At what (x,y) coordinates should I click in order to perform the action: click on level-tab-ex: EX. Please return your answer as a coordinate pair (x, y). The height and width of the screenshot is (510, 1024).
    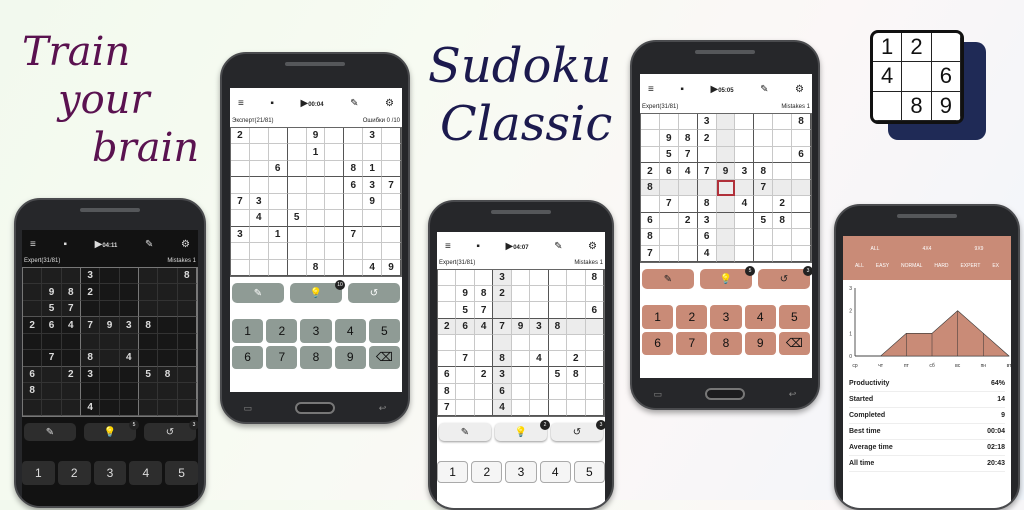
    Looking at the image, I should click on (995, 266).